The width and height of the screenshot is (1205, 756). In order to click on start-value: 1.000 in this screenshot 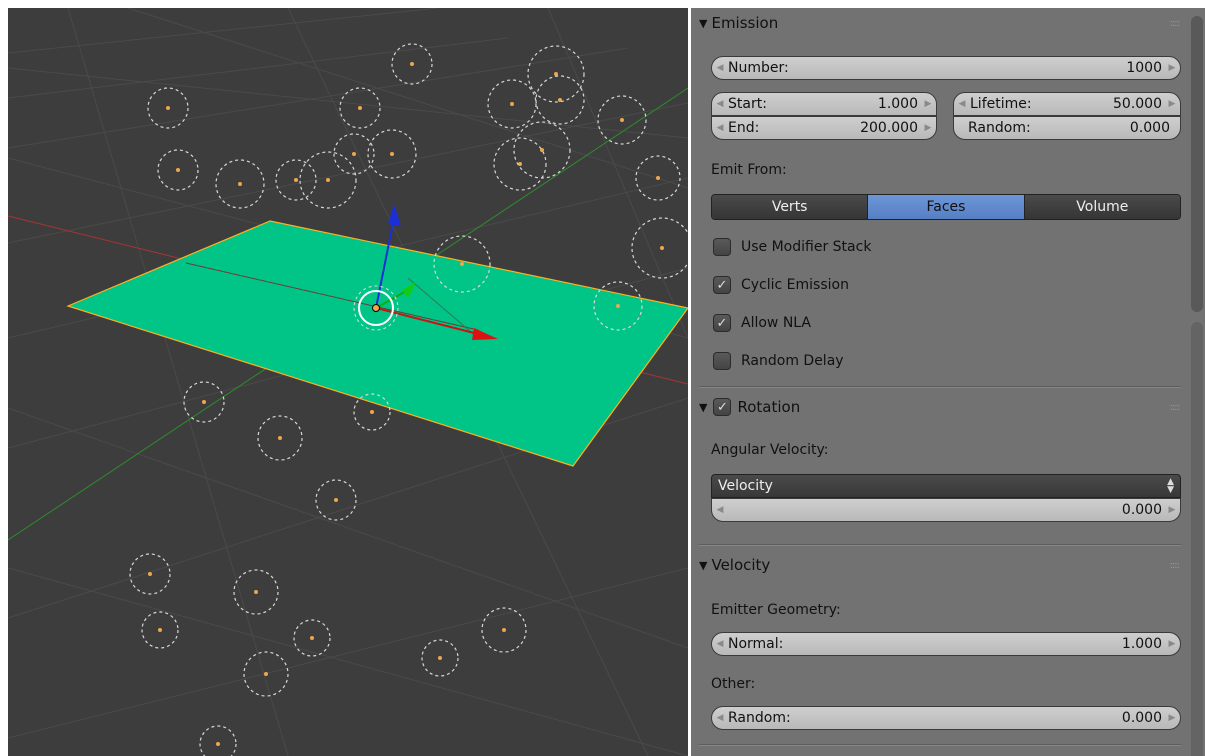, I will do `click(897, 104)`.